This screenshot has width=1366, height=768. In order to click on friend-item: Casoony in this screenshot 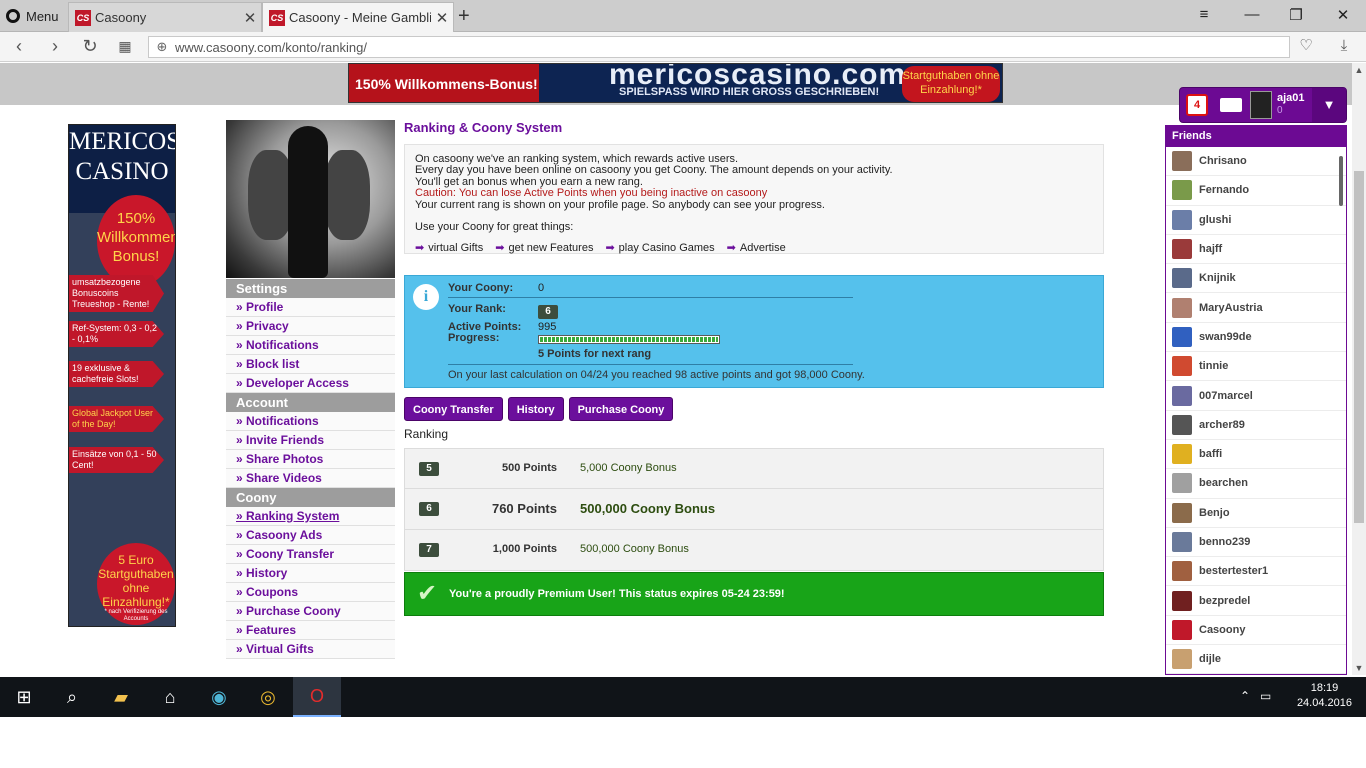, I will do `click(1256, 631)`.